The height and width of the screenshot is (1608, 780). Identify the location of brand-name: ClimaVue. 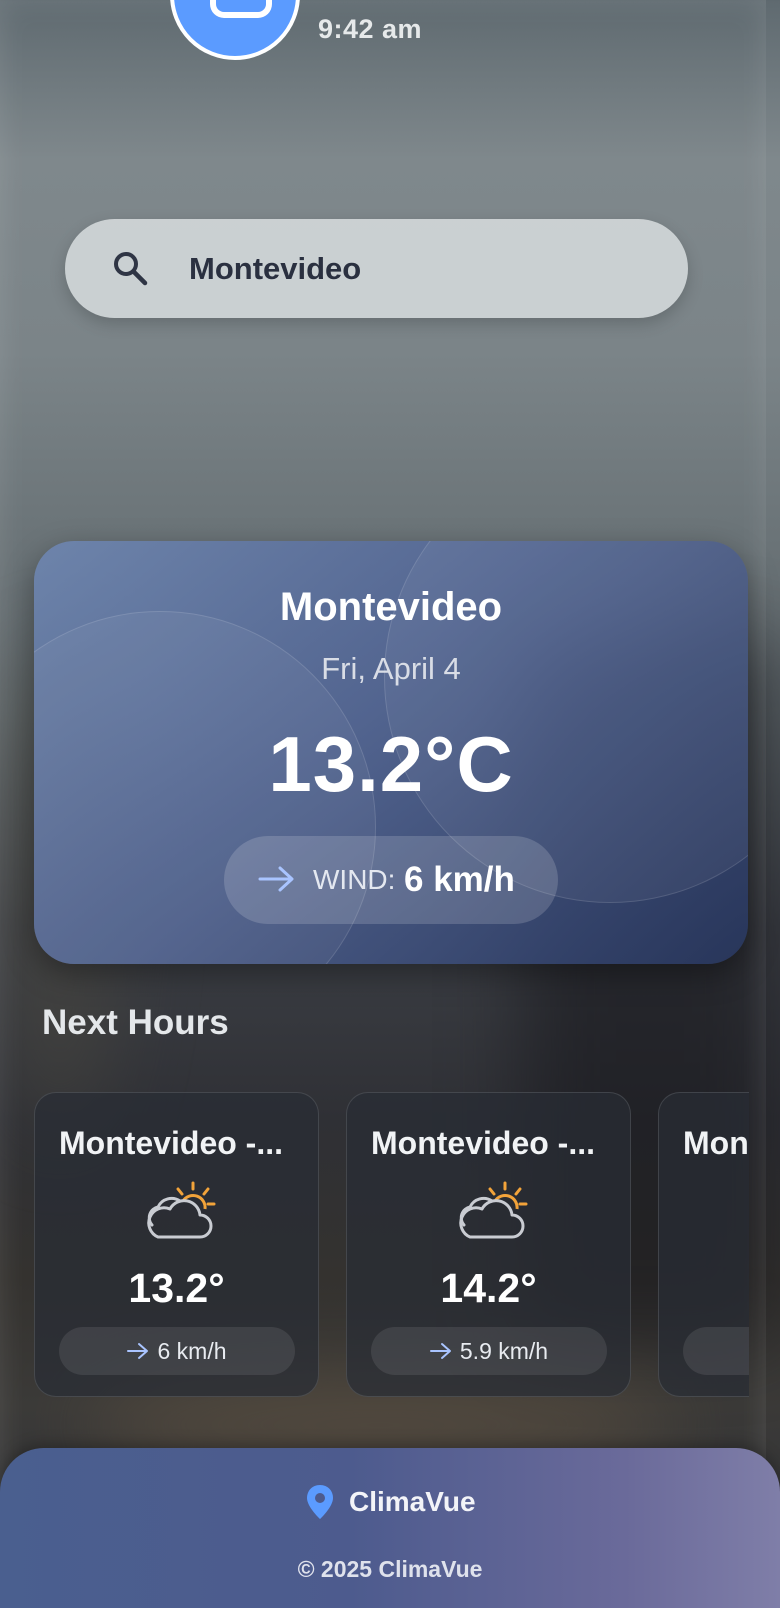
(412, 1501).